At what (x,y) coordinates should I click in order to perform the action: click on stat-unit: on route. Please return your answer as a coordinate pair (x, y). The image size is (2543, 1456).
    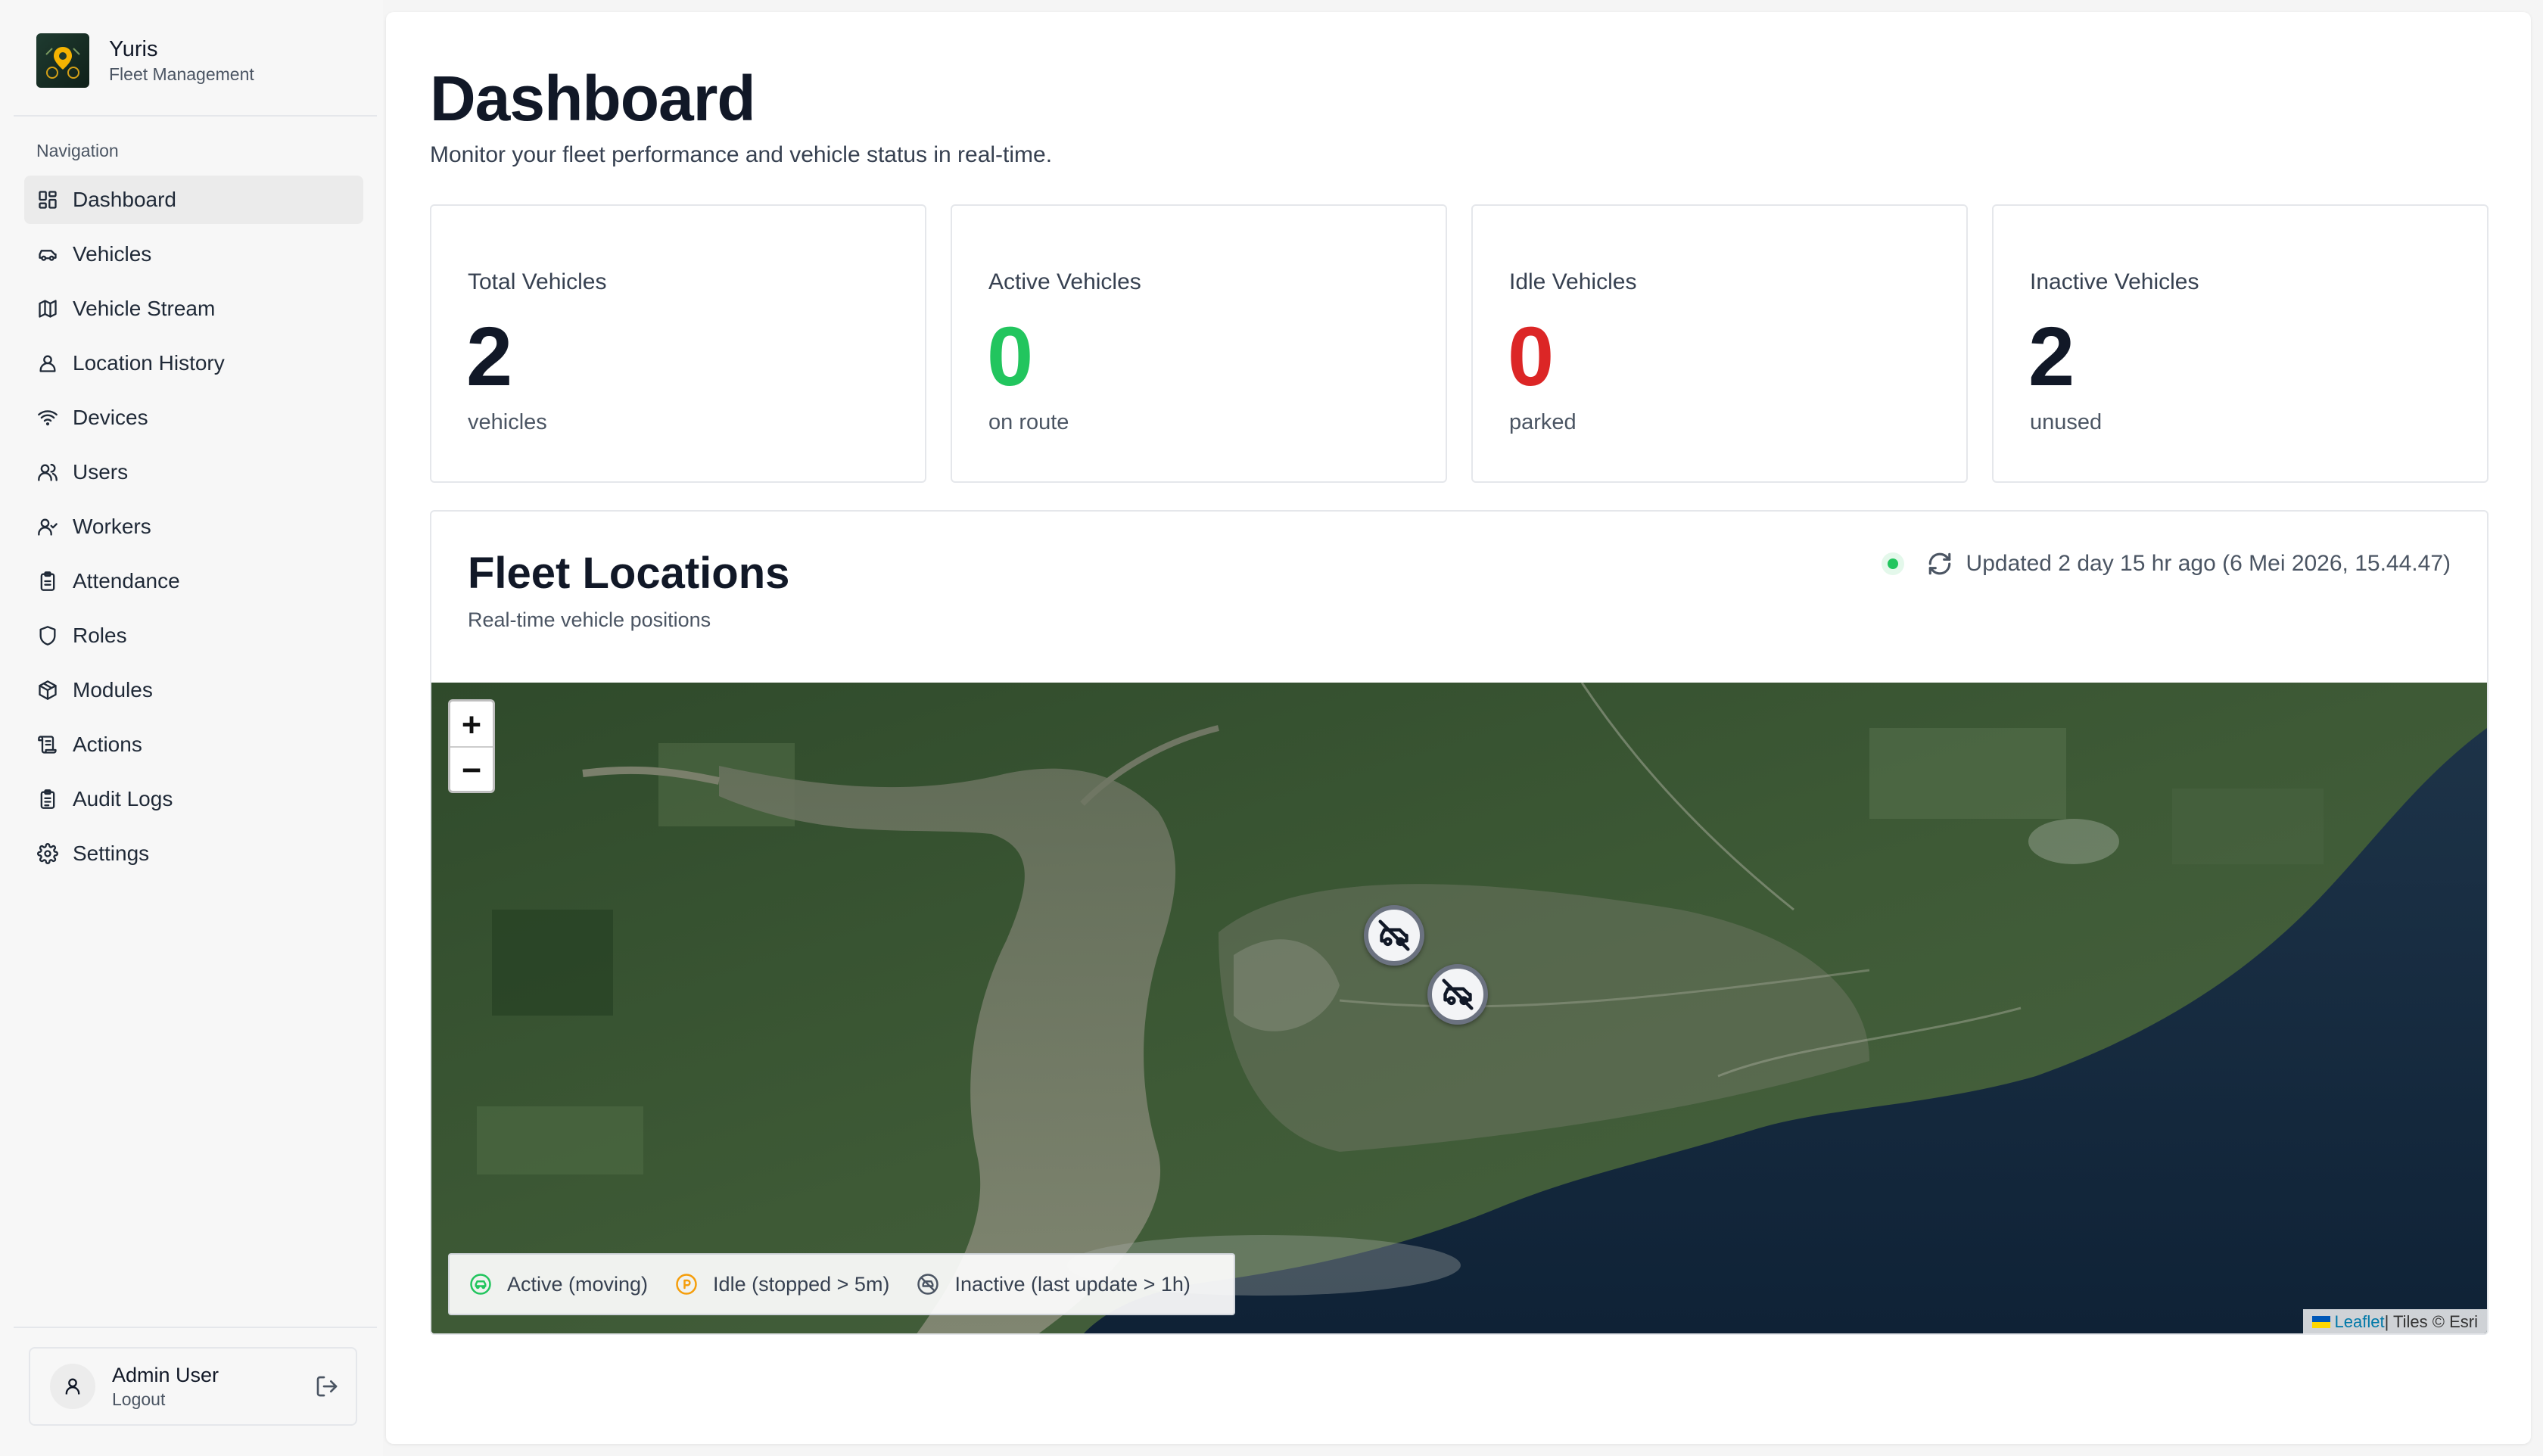
    Looking at the image, I should click on (1028, 422).